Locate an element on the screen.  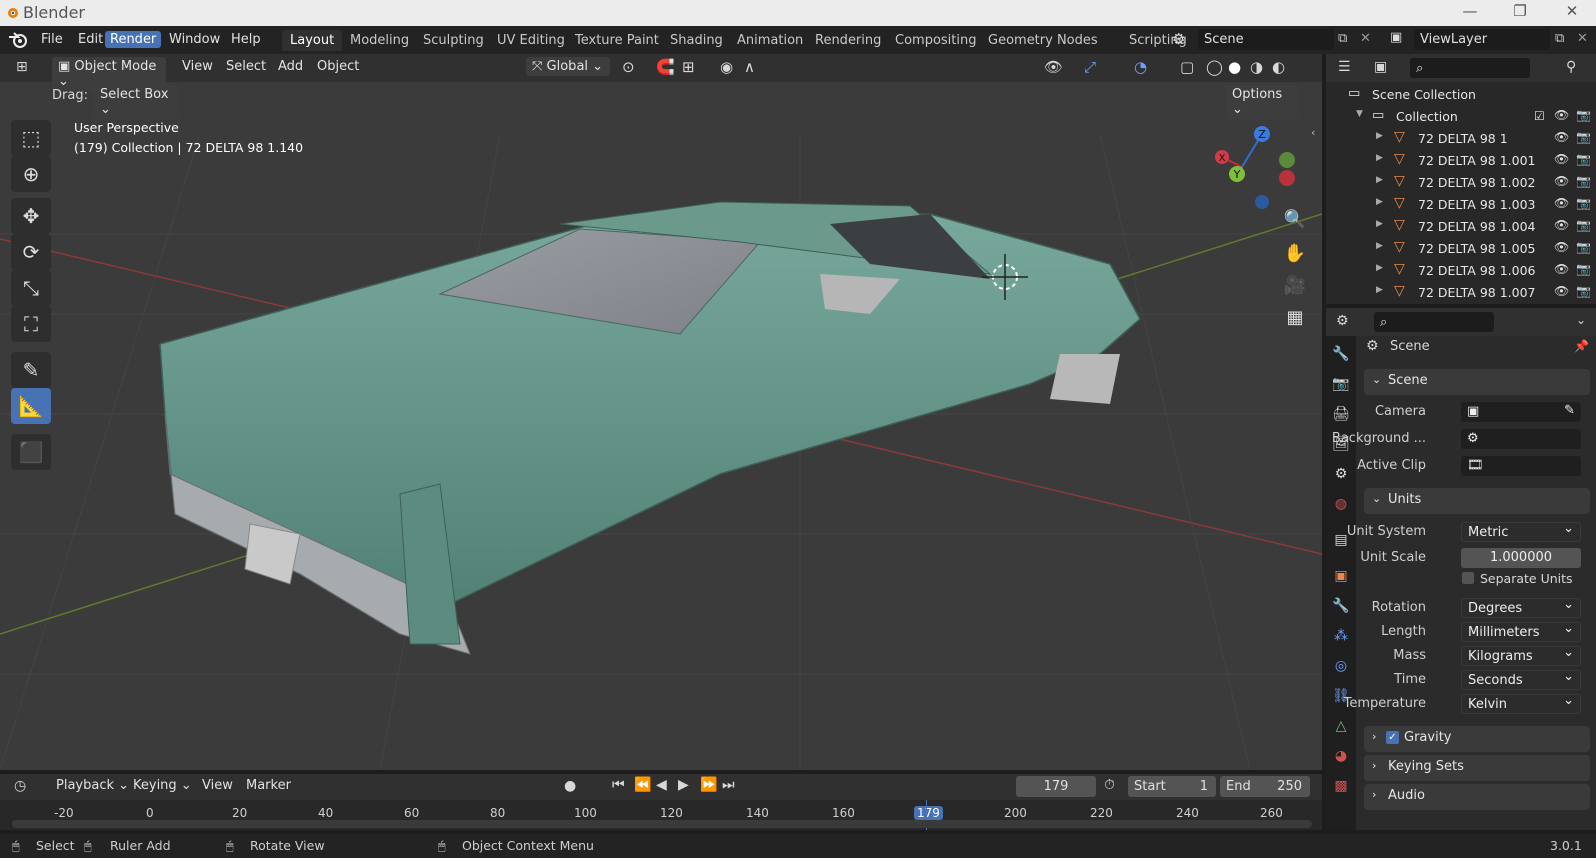
scene-selector-icon: ⚙ is located at coordinates (1178, 39).